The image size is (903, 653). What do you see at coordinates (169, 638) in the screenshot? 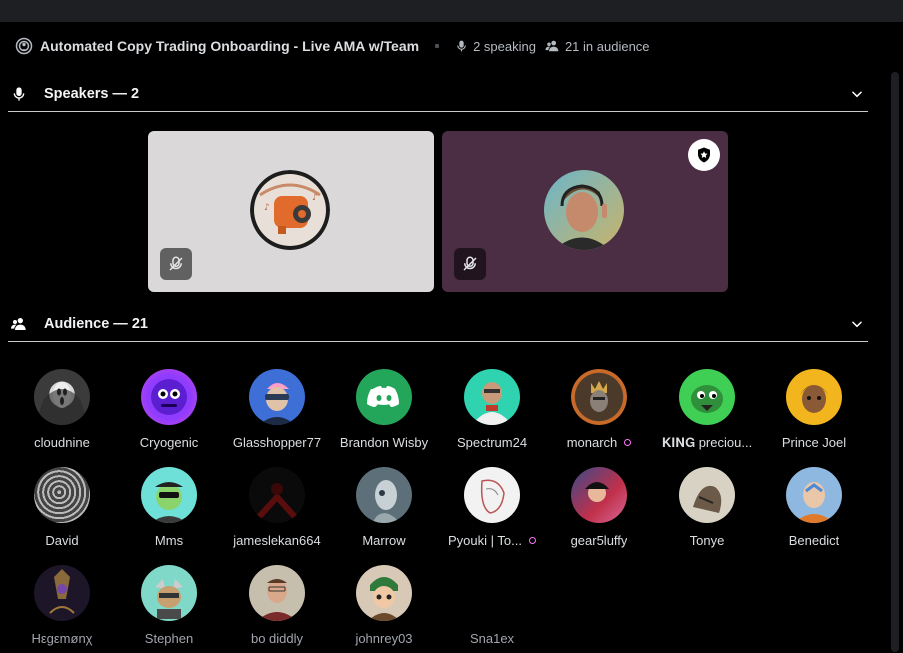
I see `member-name: Stephen` at bounding box center [169, 638].